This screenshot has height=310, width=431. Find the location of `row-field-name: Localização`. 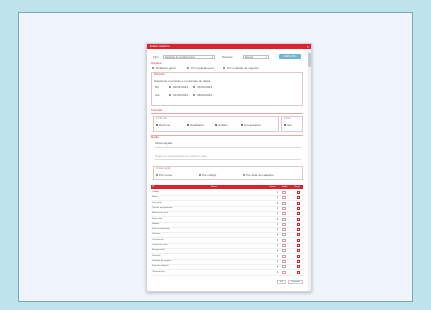

row-field-name: Localização is located at coordinates (158, 239).